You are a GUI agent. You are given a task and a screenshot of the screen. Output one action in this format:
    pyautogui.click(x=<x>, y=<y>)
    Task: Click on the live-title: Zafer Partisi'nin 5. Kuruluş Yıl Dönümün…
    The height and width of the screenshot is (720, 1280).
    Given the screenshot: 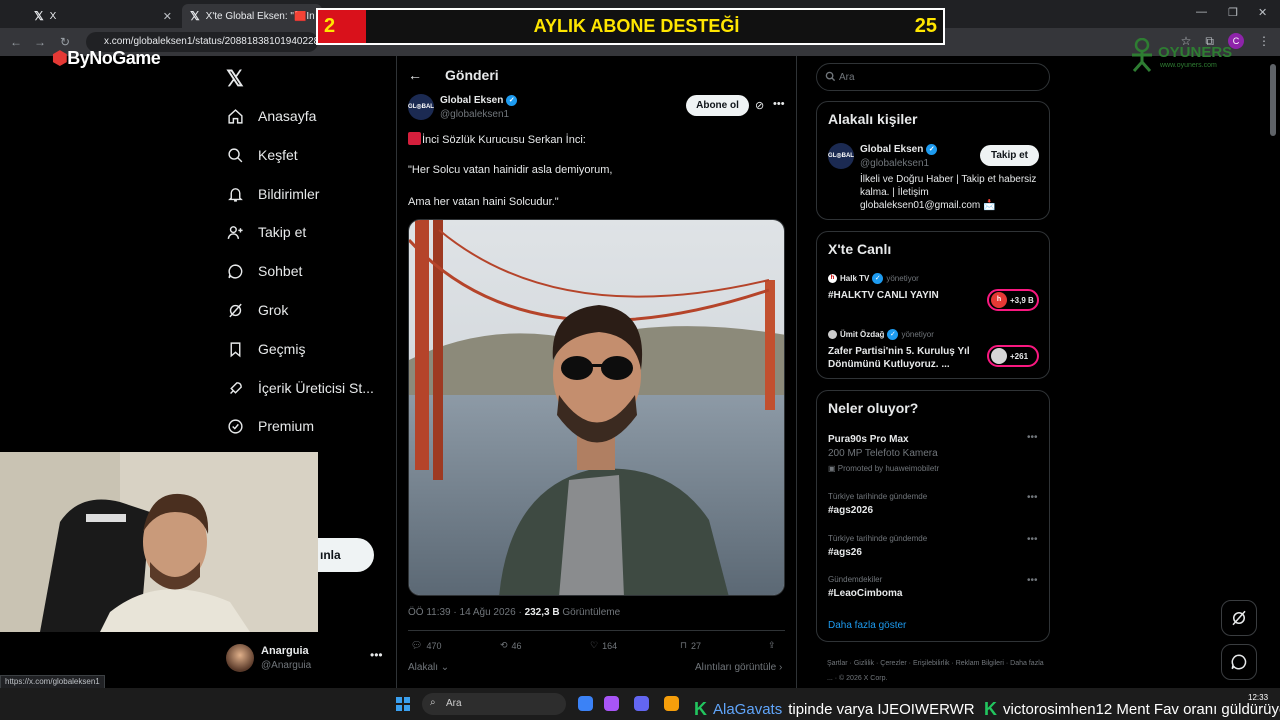 What is the action you would take?
    pyautogui.click(x=903, y=358)
    